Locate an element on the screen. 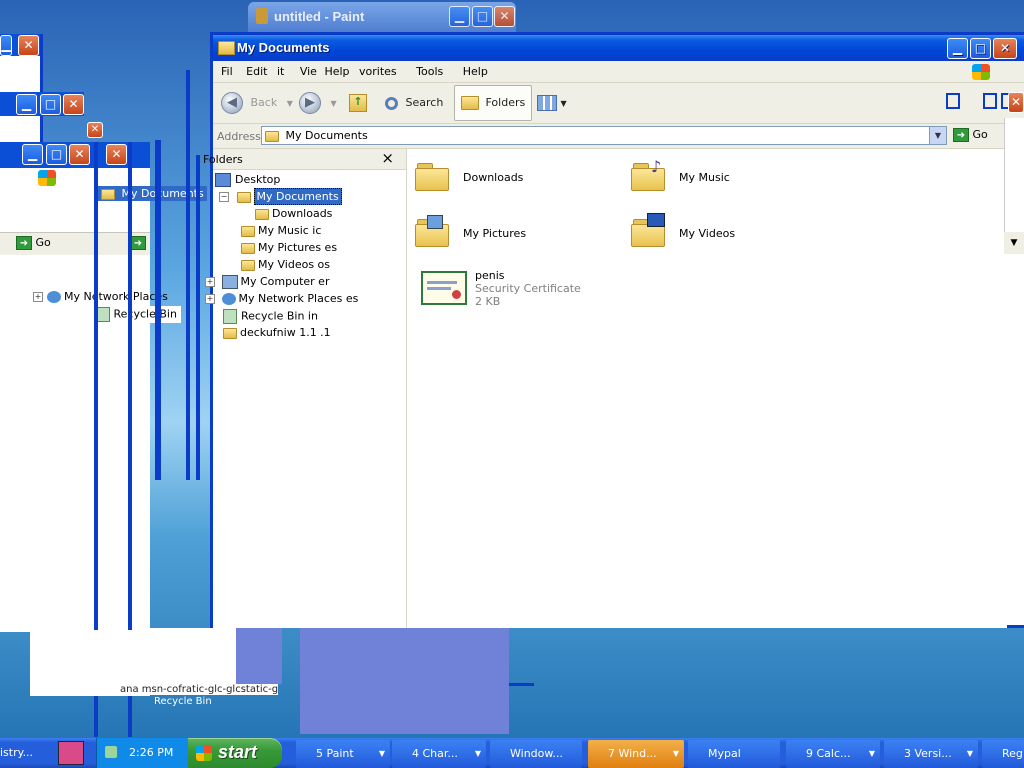 The height and width of the screenshot is (768, 1024). ghost-close-icon-3: ✕ is located at coordinates (95, 130).